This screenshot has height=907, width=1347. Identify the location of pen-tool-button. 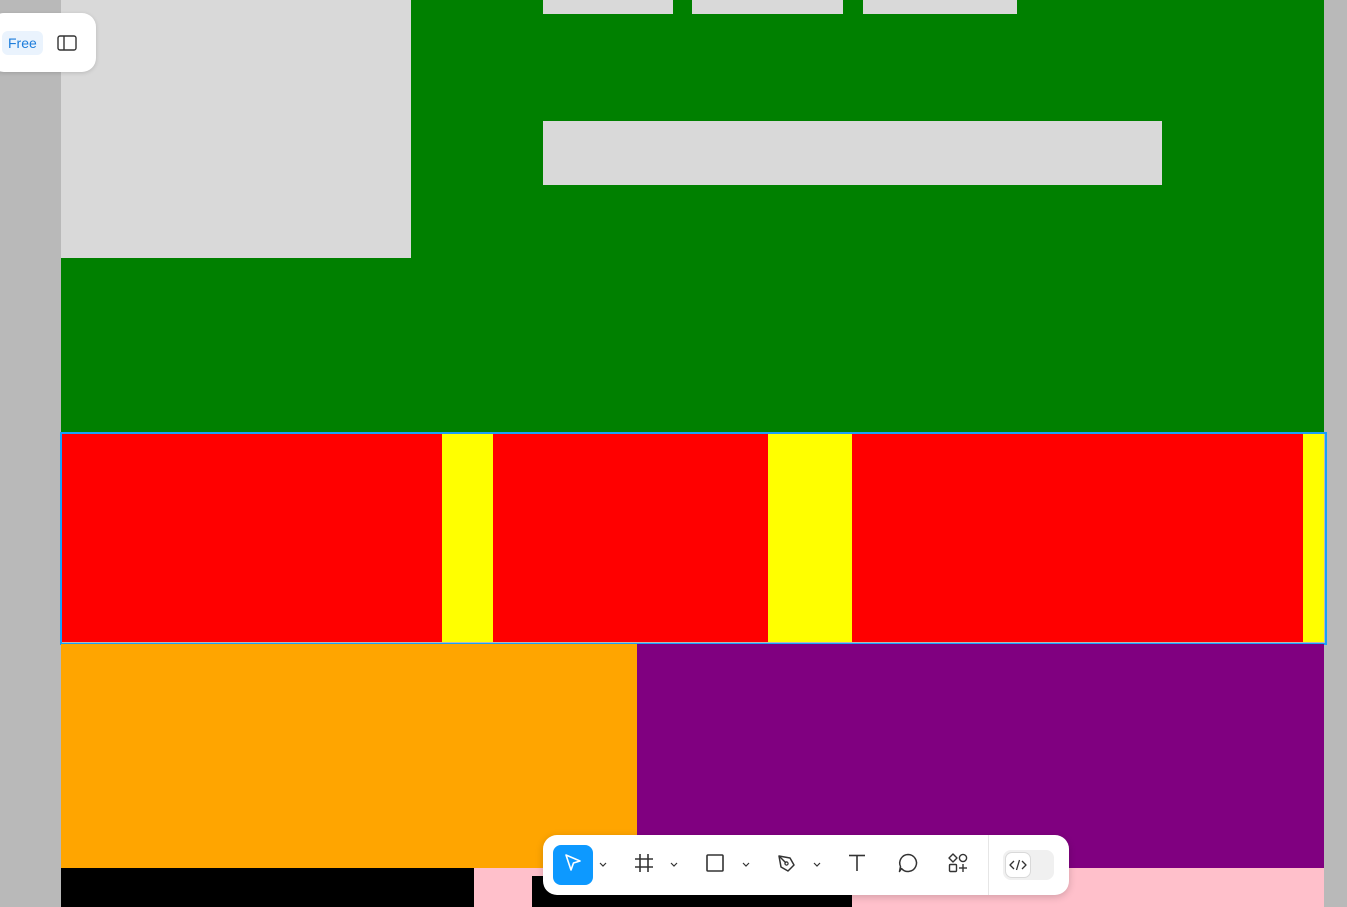
(787, 865).